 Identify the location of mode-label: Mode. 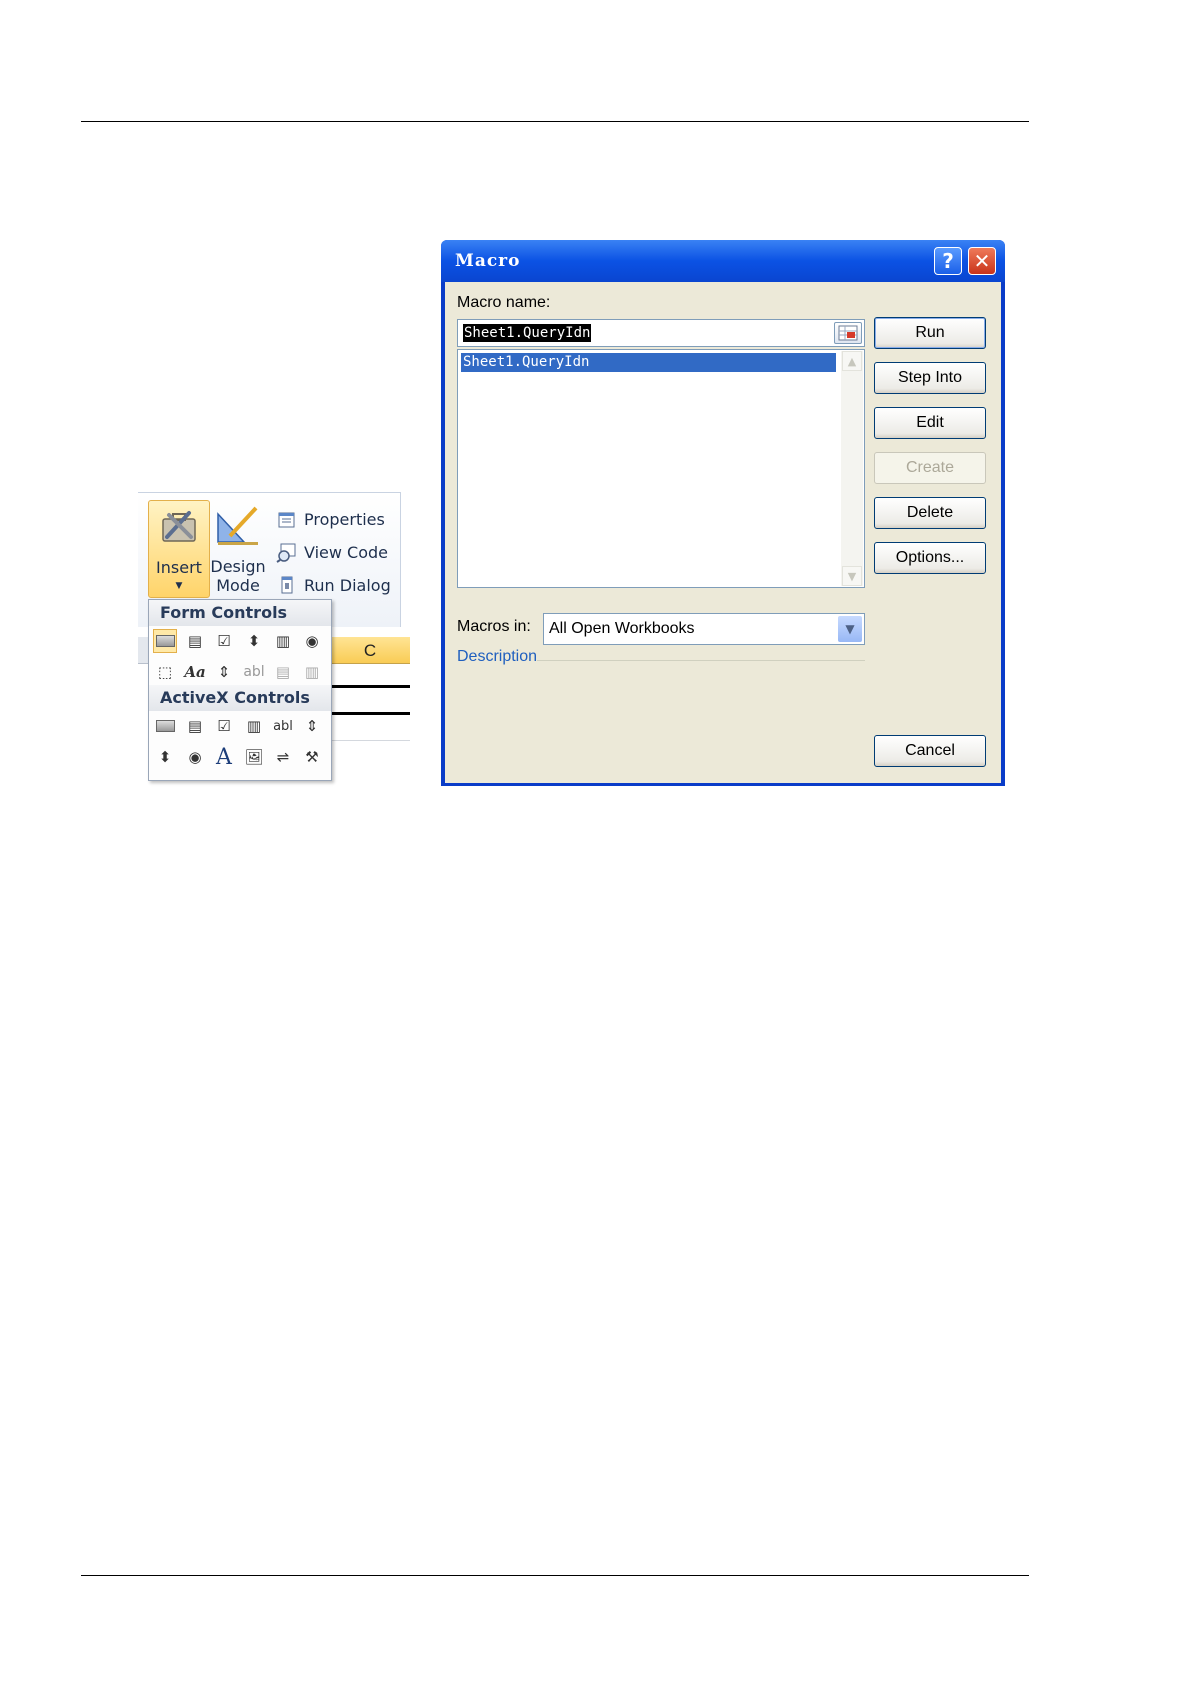
(238, 585).